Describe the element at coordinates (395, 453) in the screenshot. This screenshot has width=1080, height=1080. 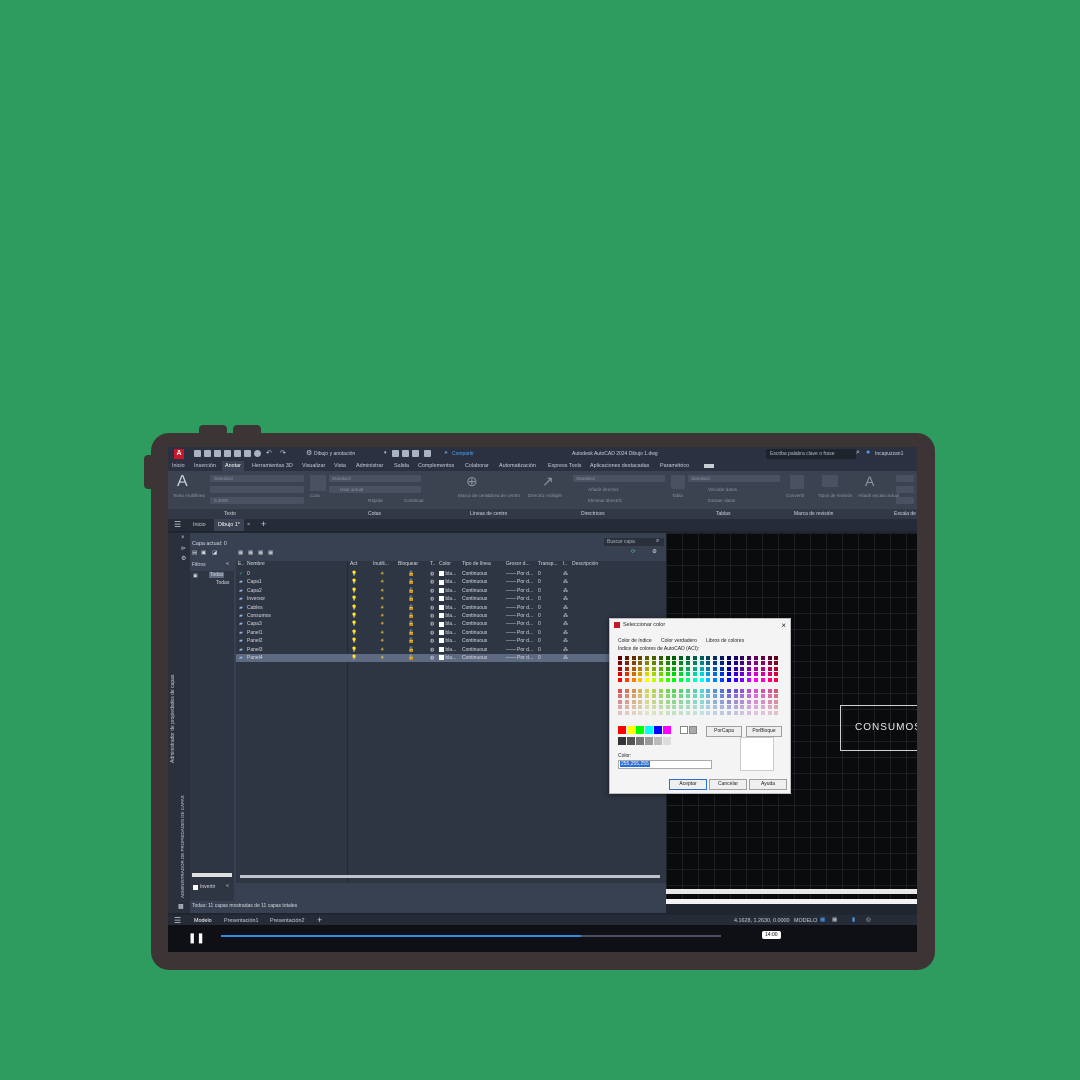
I see `layer-icon` at that location.